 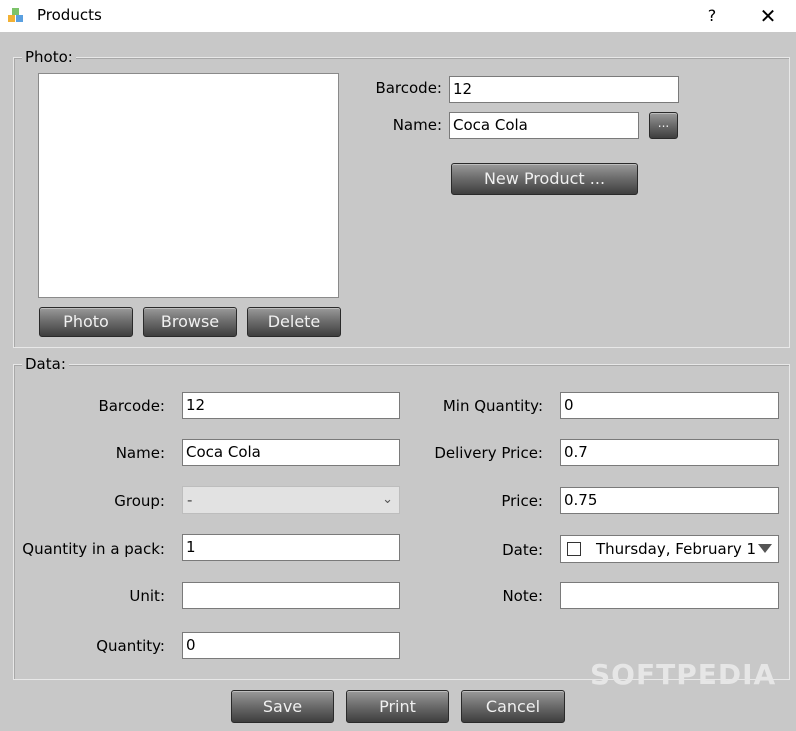 What do you see at coordinates (131, 406) in the screenshot?
I see `barcode-label: Barcode:` at bounding box center [131, 406].